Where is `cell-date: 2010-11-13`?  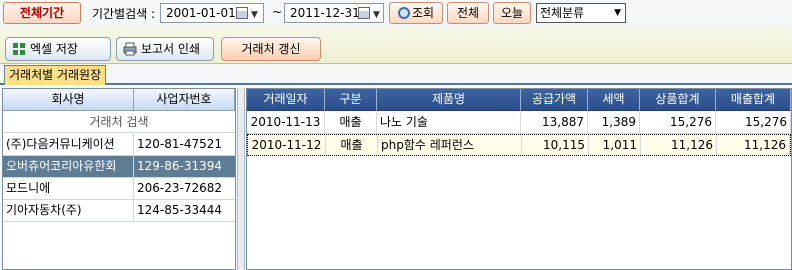 cell-date: 2010-11-13 is located at coordinates (286, 122).